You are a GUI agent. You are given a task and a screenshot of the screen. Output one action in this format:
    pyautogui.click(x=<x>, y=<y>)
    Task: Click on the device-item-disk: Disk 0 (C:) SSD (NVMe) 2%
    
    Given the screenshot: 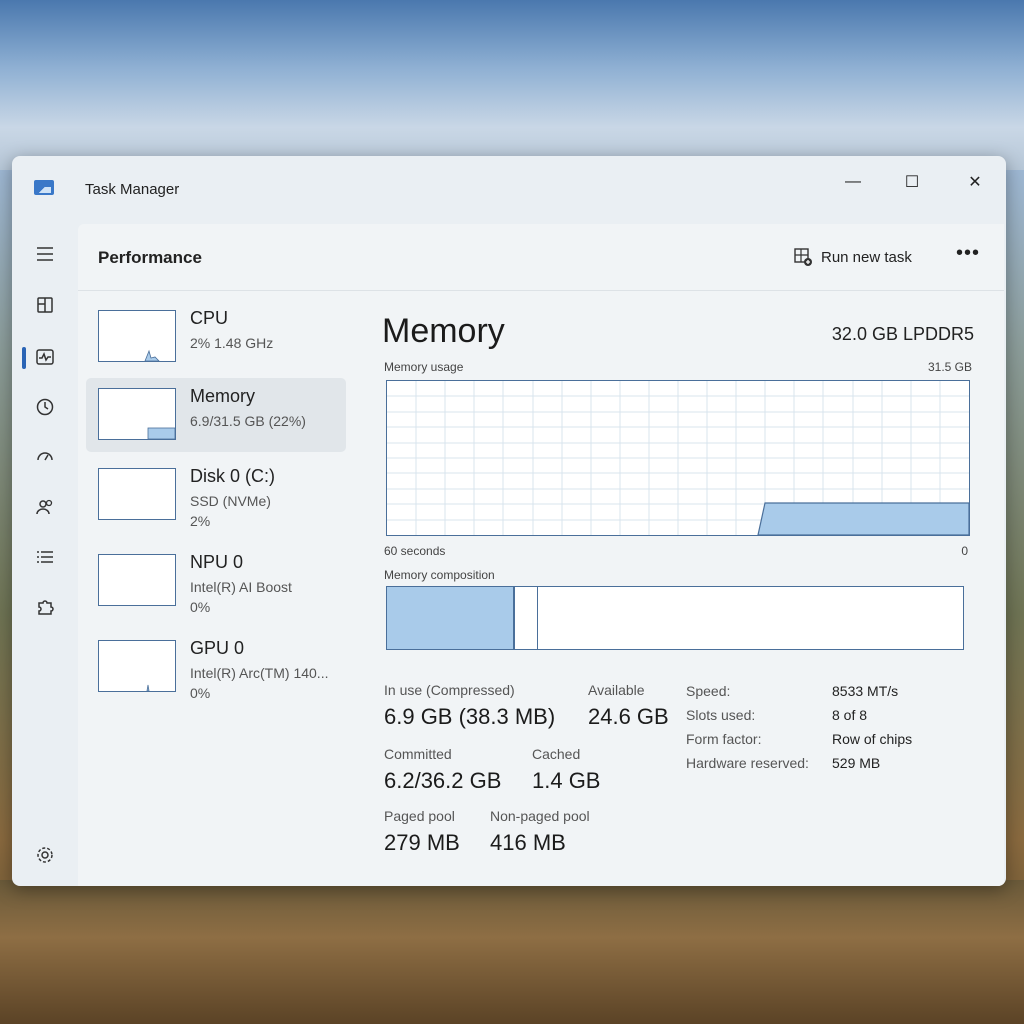 What is the action you would take?
    pyautogui.click(x=216, y=495)
    